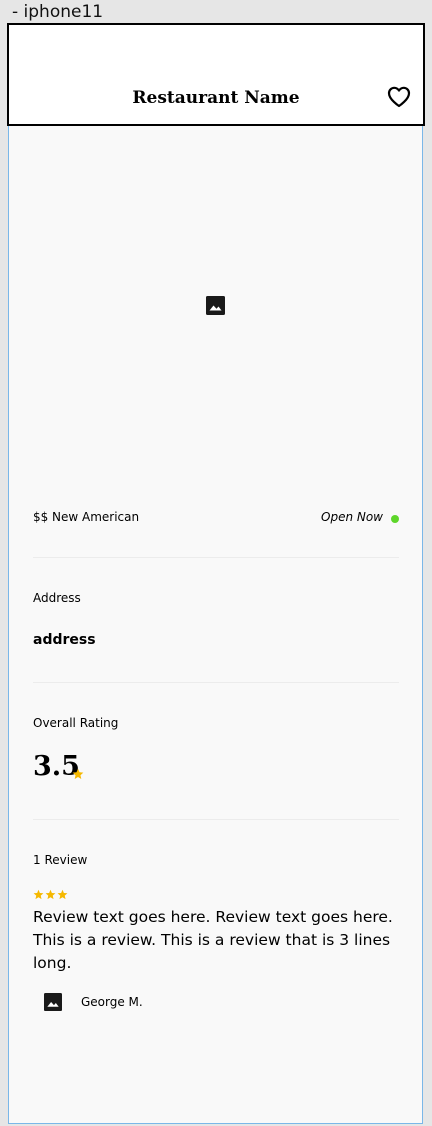 The width and height of the screenshot is (432, 1126). What do you see at coordinates (41, 517) in the screenshot?
I see `price-level: $$` at bounding box center [41, 517].